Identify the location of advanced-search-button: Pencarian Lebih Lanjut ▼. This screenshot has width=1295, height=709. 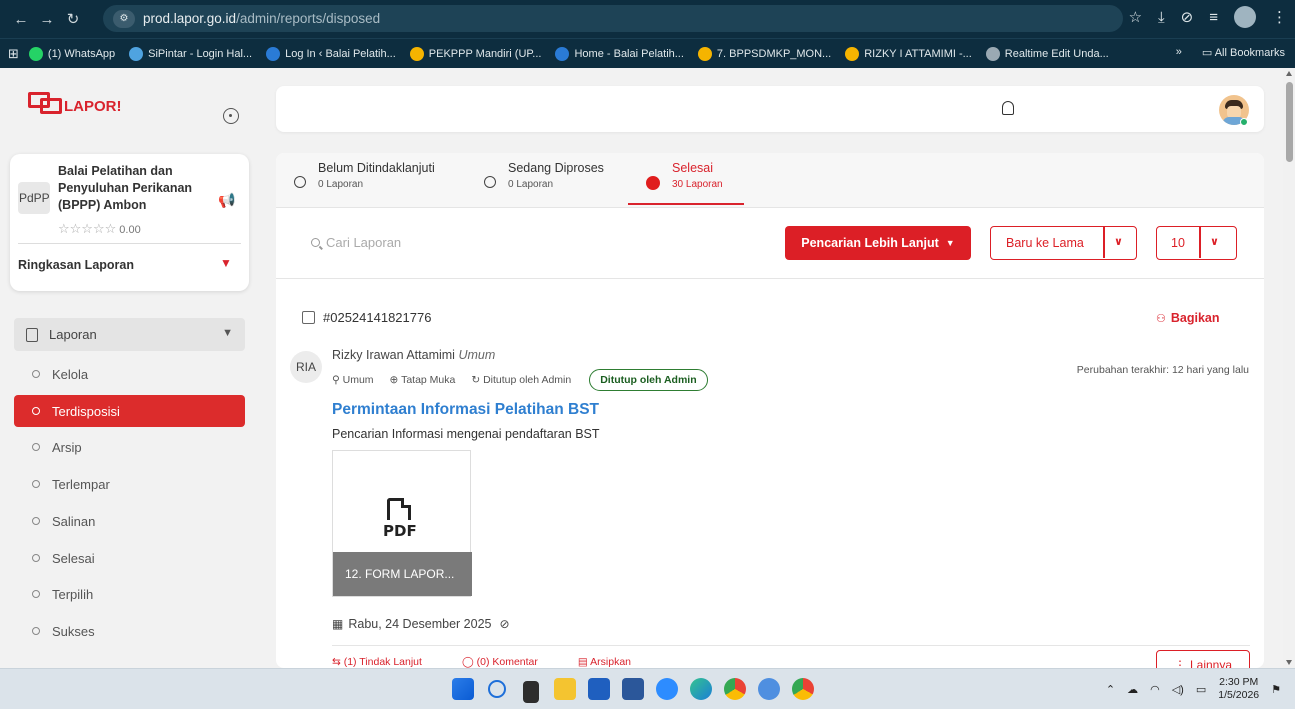
(878, 243).